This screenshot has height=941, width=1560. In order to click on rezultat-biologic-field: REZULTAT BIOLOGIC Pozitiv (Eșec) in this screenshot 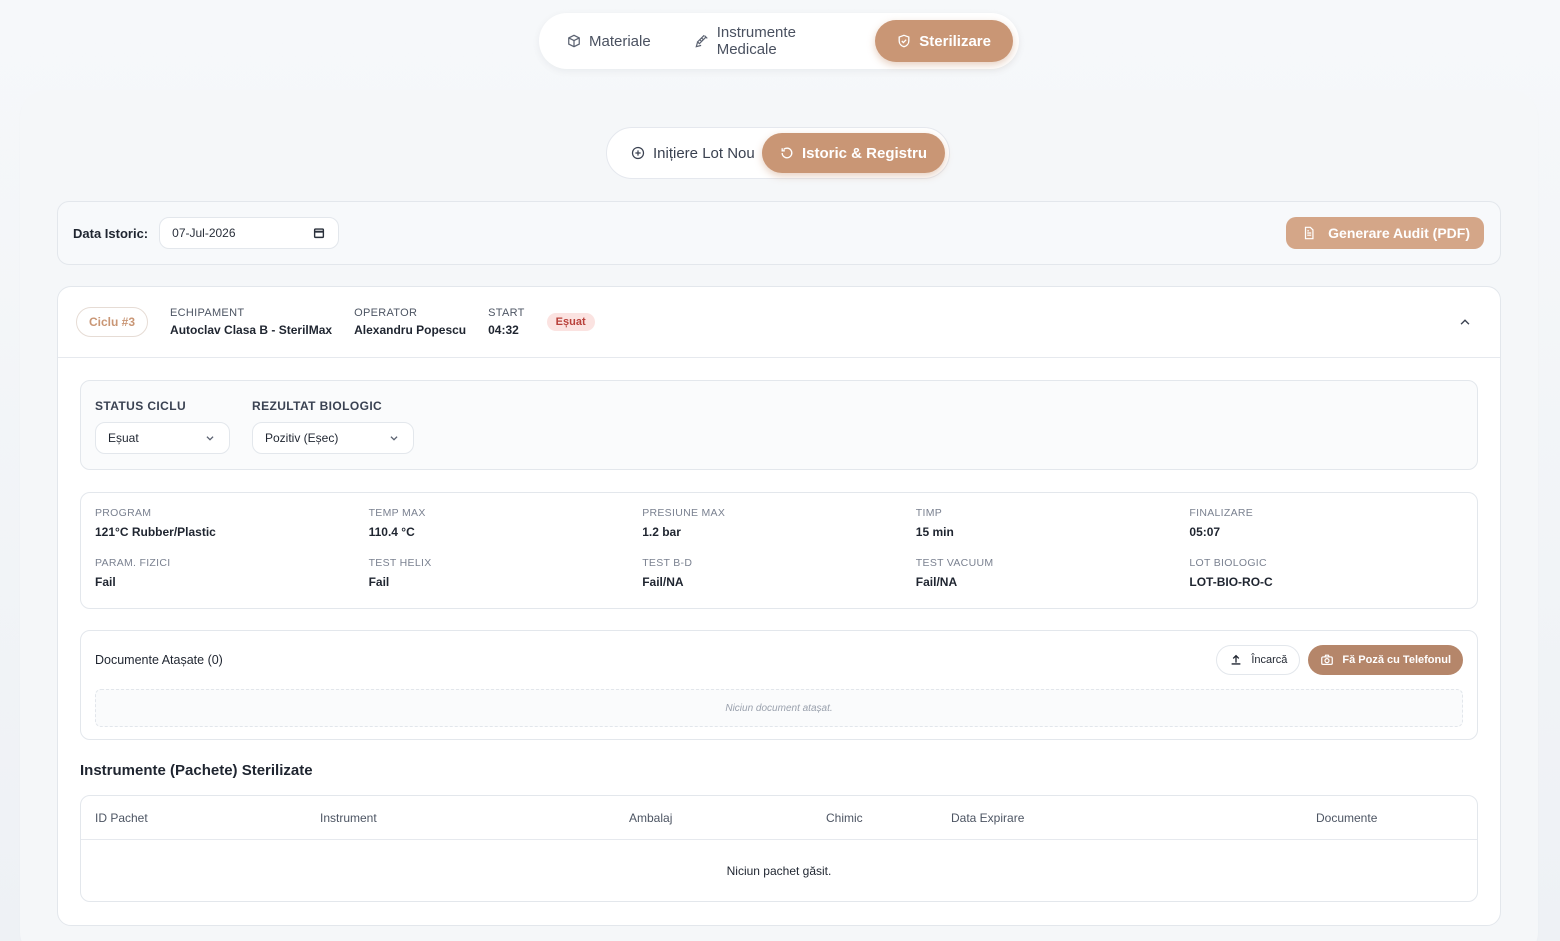, I will do `click(333, 426)`.